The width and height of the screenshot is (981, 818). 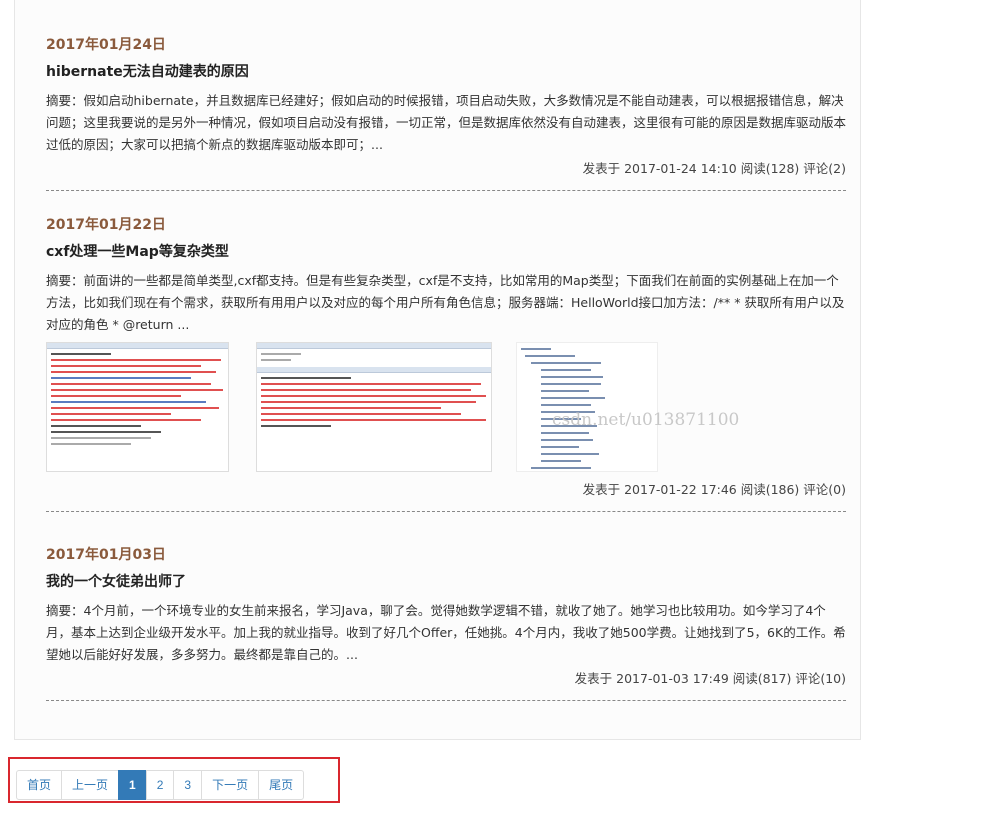 What do you see at coordinates (281, 785) in the screenshot?
I see `last-page-button: 尾页` at bounding box center [281, 785].